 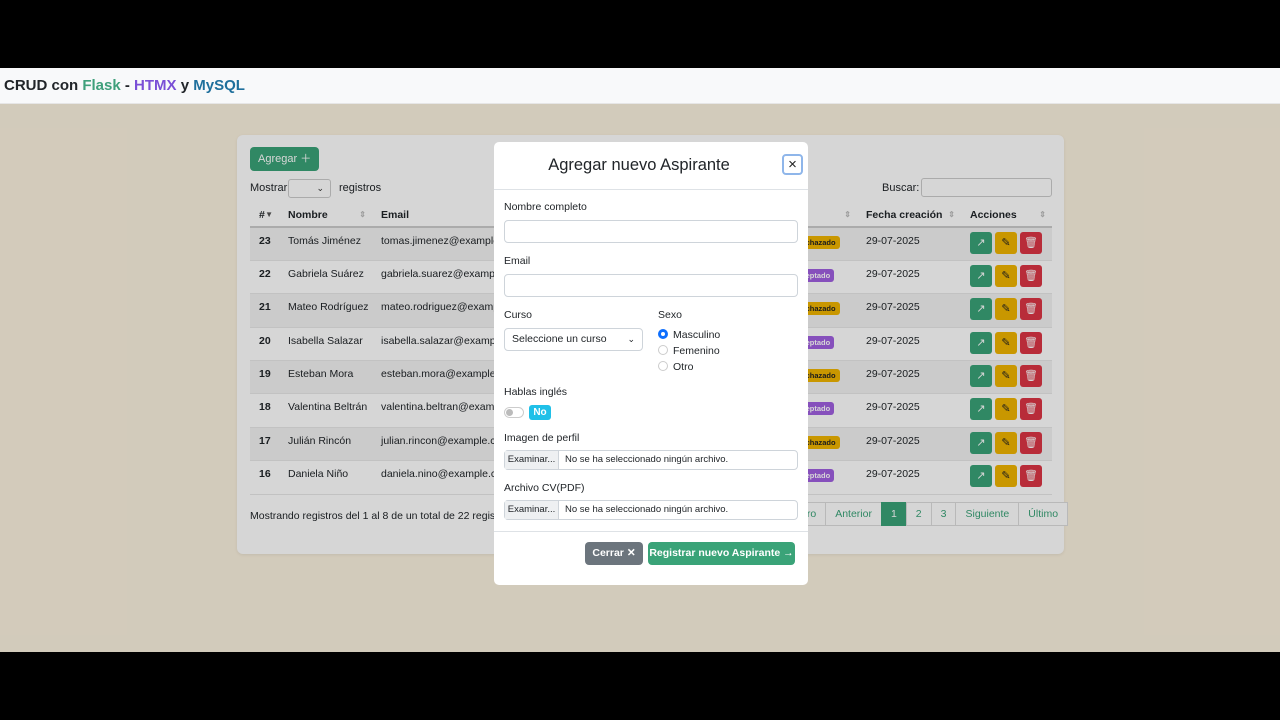 I want to click on radio-masculino: Masculino, so click(x=689, y=335).